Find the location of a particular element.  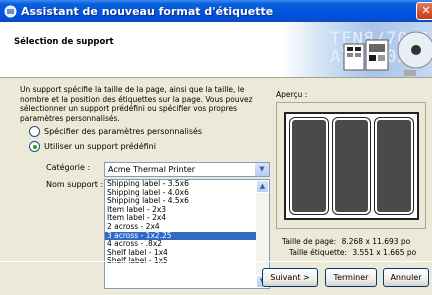

close-button: ✕ is located at coordinates (424, 11).